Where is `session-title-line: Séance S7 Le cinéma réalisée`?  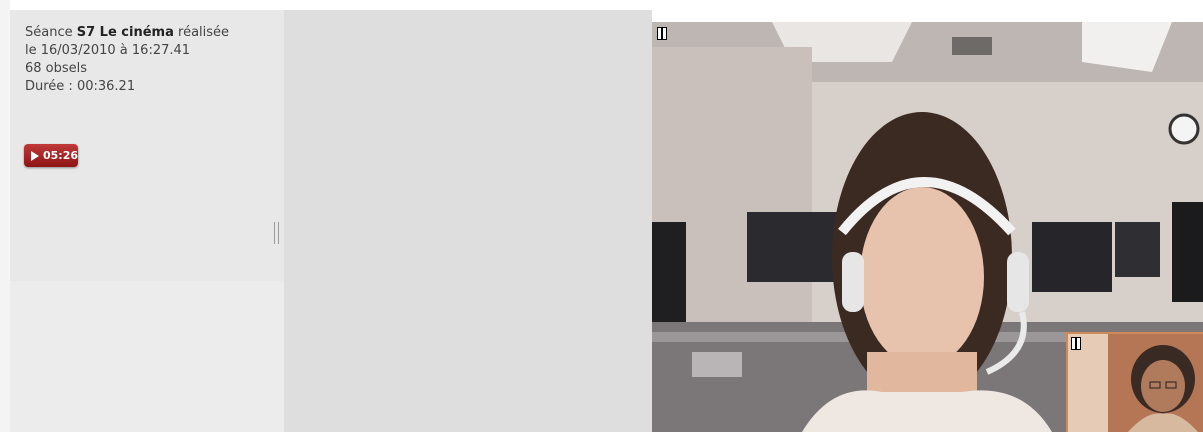
session-title-line: Séance S7 Le cinéma réalisée is located at coordinates (154, 33).